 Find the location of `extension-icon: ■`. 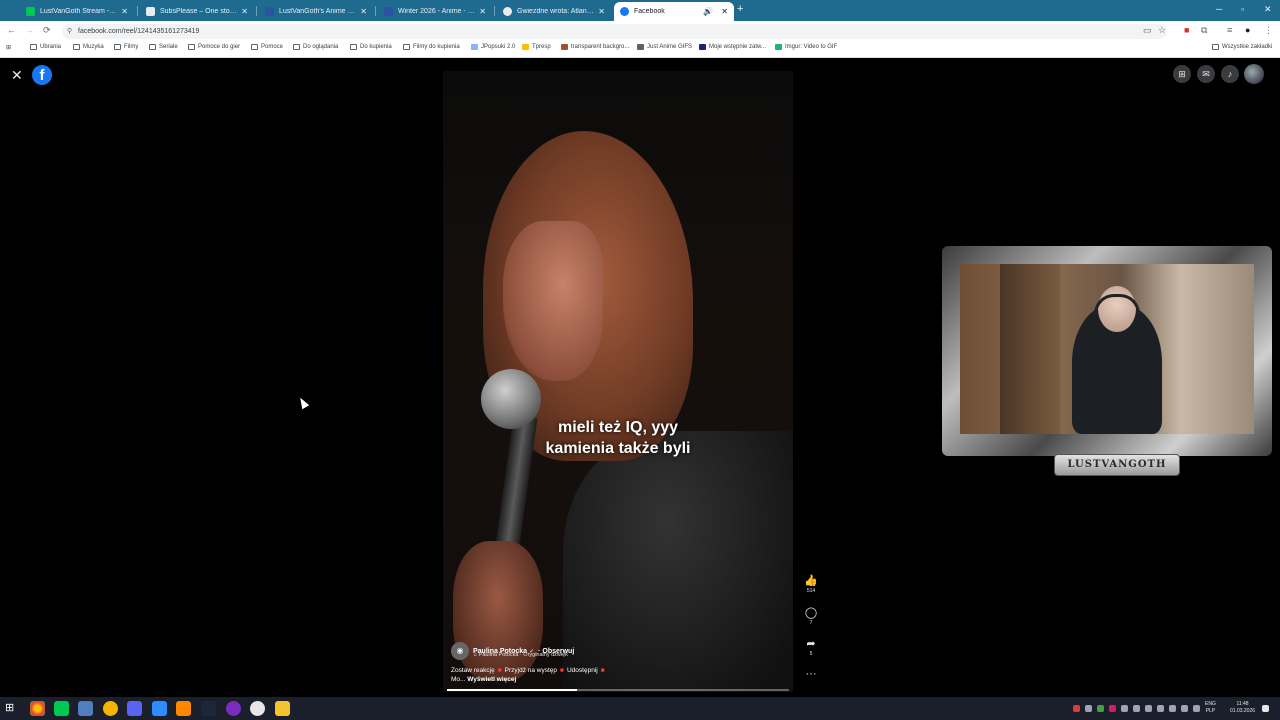

extension-icon: ■ is located at coordinates (1186, 30).